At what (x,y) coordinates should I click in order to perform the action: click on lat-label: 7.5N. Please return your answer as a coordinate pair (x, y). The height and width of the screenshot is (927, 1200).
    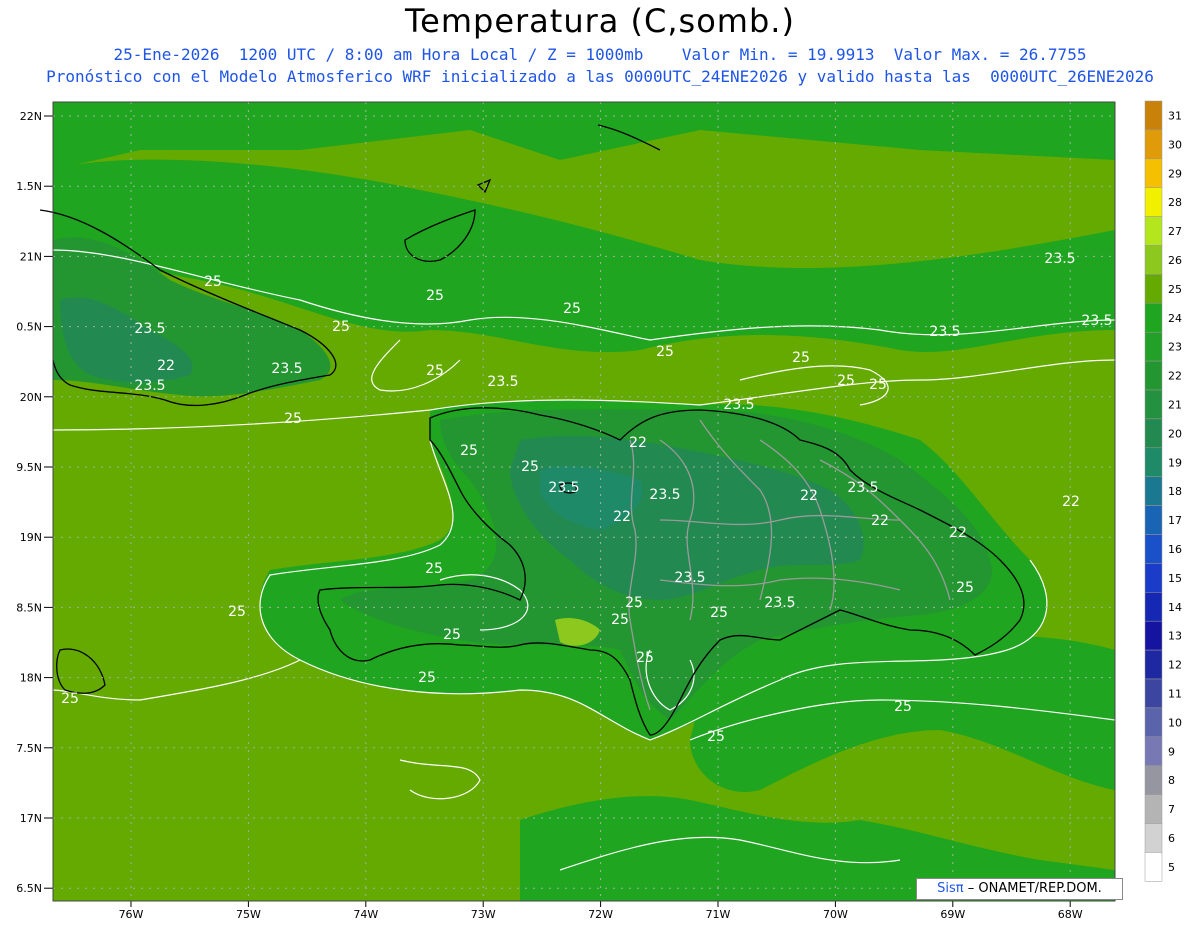
    Looking at the image, I should click on (29, 748).